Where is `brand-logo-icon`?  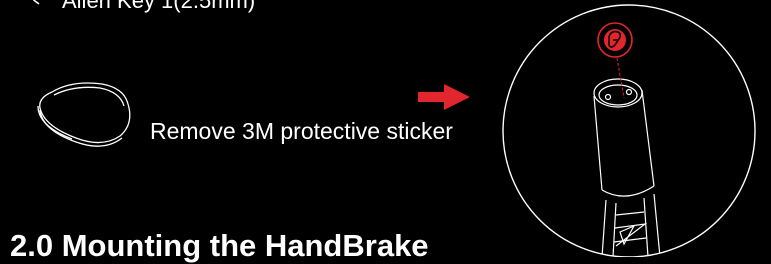
brand-logo-icon is located at coordinates (615, 40).